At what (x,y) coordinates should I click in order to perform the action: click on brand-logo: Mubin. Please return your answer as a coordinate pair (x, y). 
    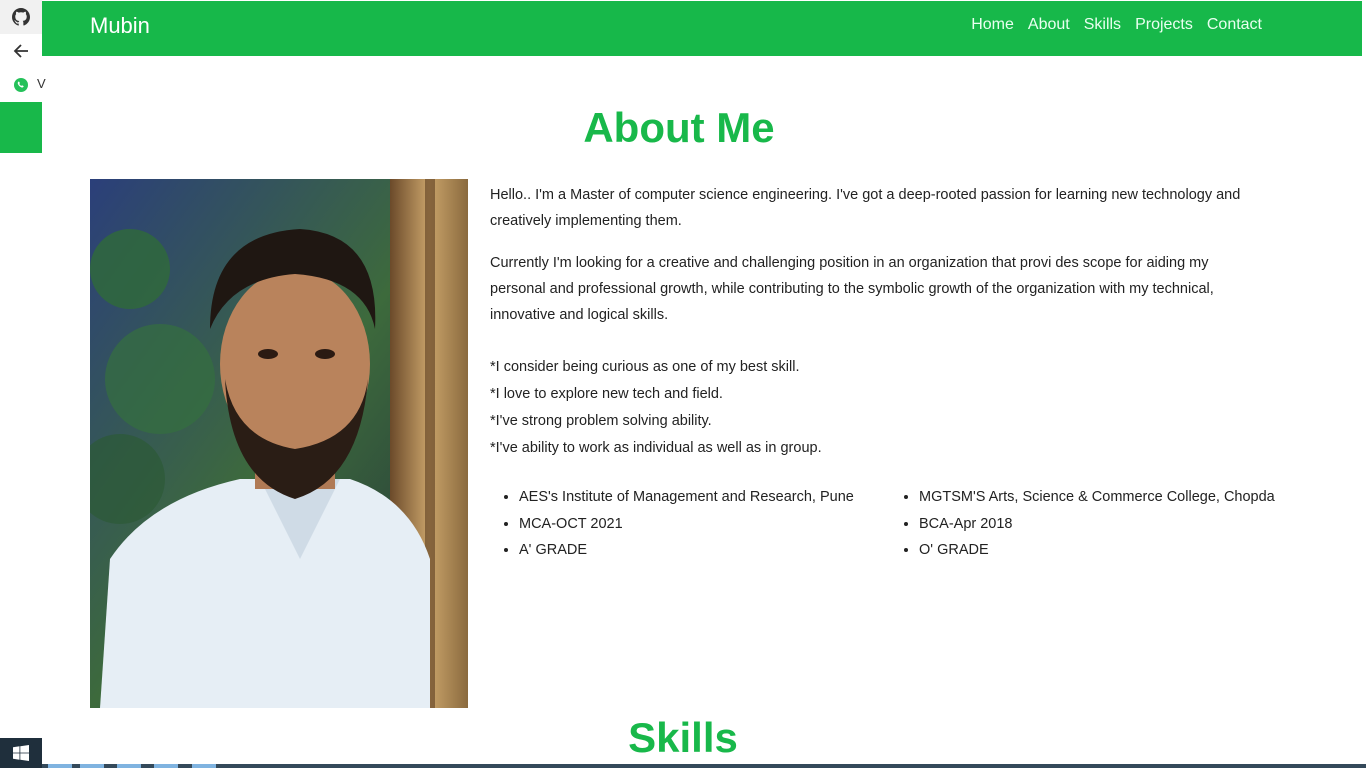
    Looking at the image, I should click on (120, 26).